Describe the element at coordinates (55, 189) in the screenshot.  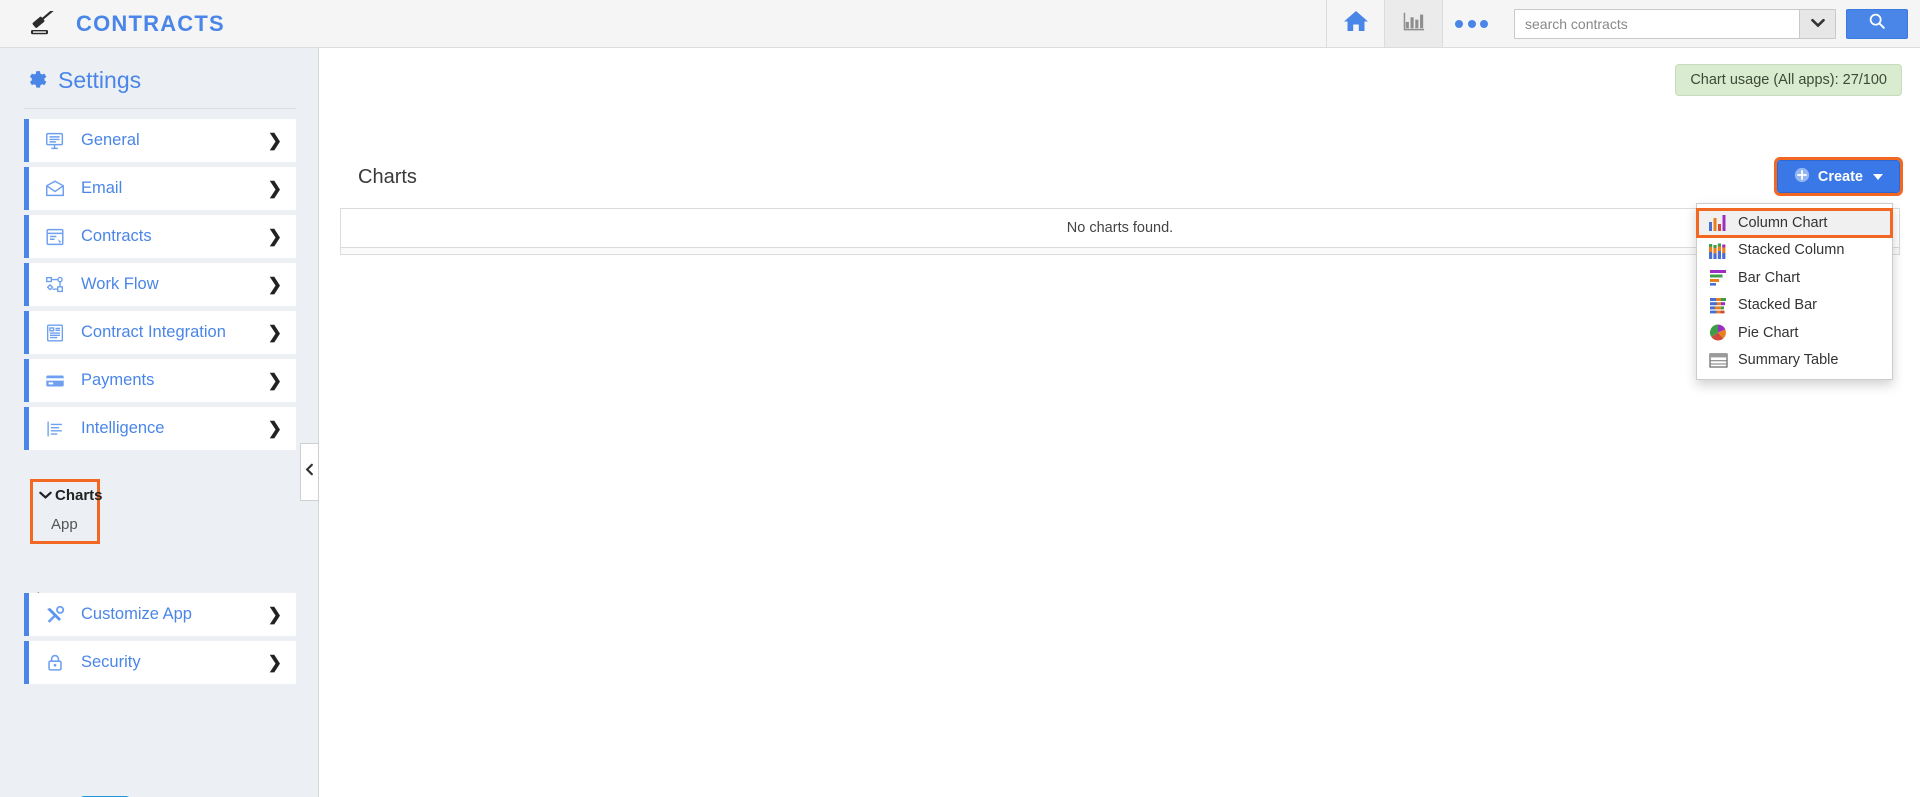
I see `envelope-icon` at that location.